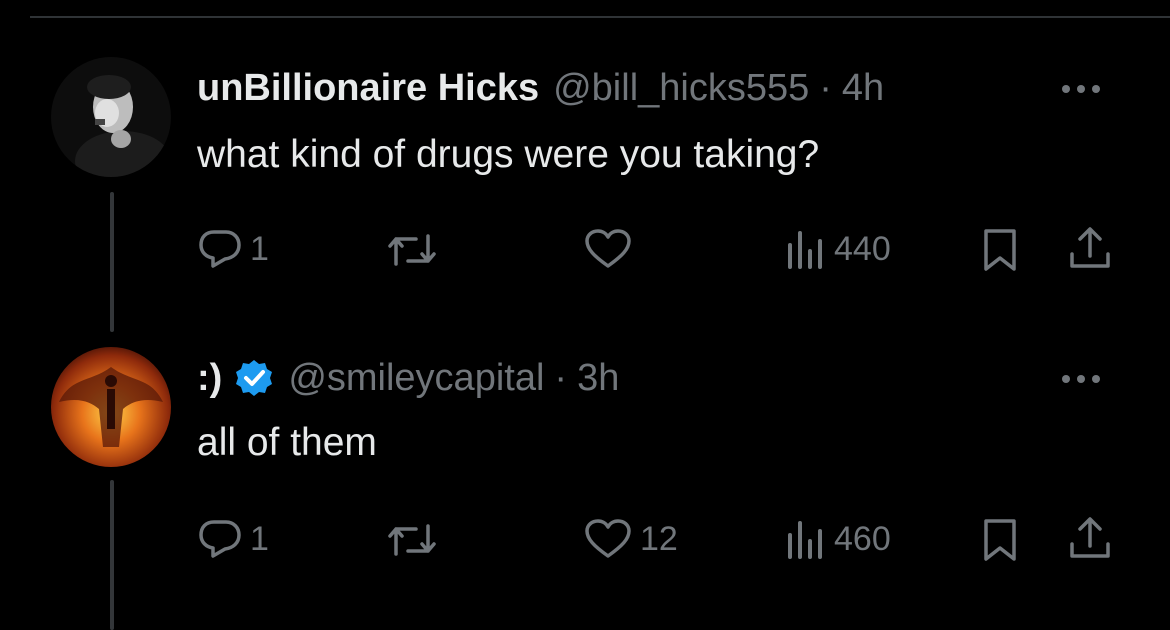  I want to click on timestamp: 3h, so click(598, 378).